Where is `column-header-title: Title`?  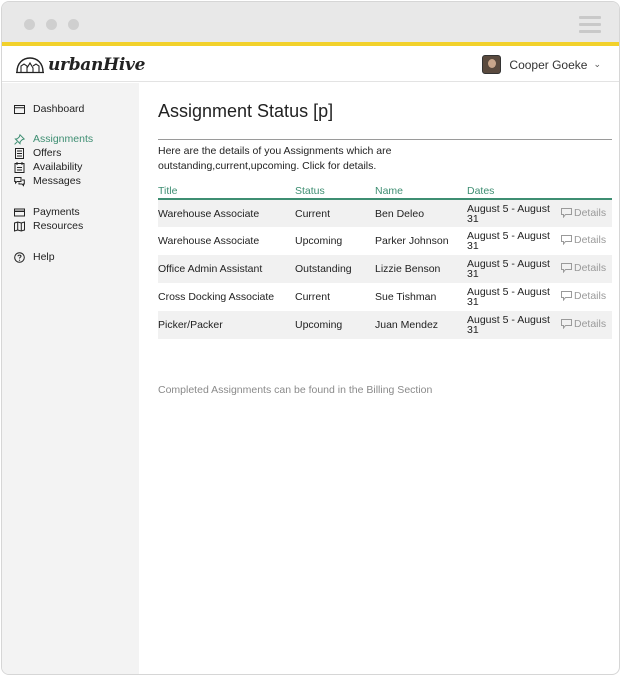
column-header-title: Title is located at coordinates (226, 192).